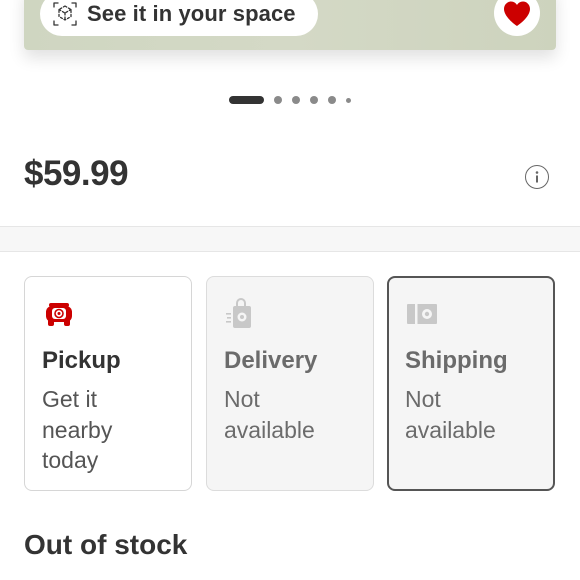 The height and width of the screenshot is (580, 580). I want to click on heart-icon, so click(517, 13).